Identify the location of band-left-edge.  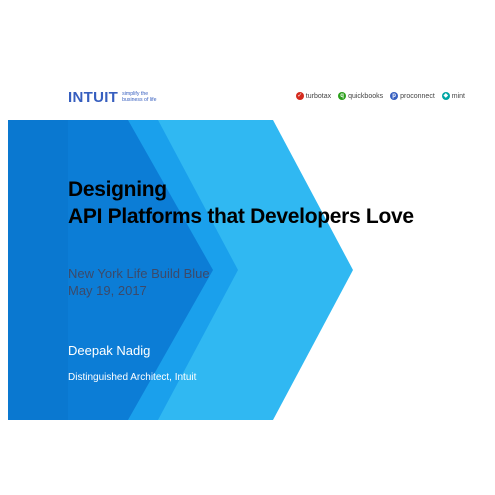
(38, 270).